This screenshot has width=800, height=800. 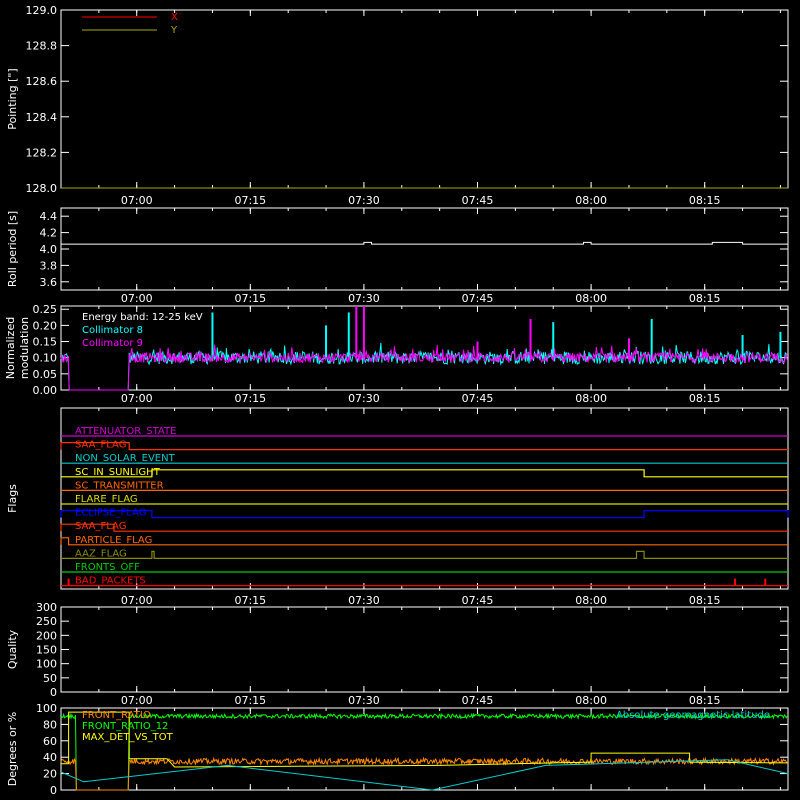 What do you see at coordinates (49, 249) in the screenshot?
I see `roll-ytick-label: 4.0` at bounding box center [49, 249].